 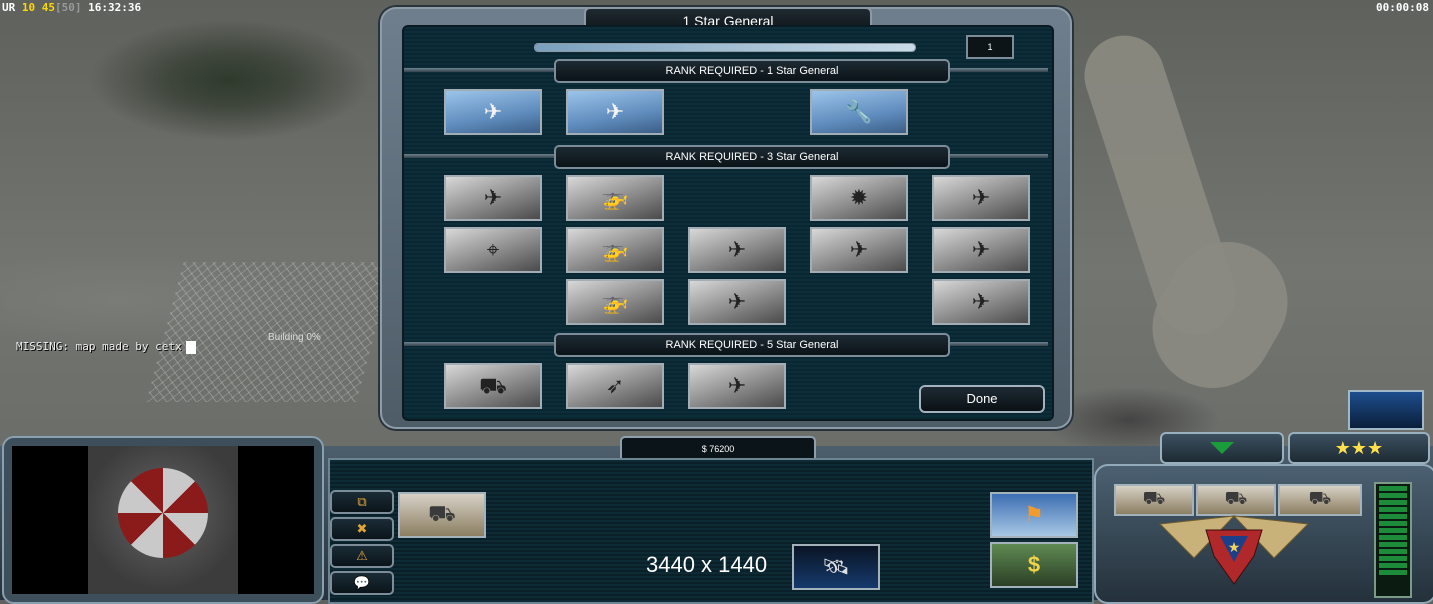 I want to click on general-powers-portrait, so click(x=1386, y=410).